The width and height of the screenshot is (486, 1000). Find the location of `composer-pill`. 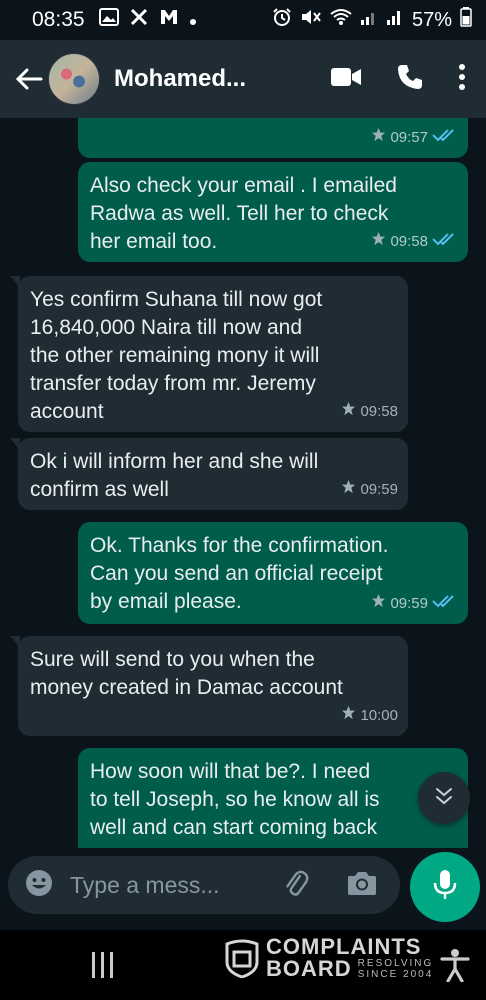

composer-pill is located at coordinates (204, 885).